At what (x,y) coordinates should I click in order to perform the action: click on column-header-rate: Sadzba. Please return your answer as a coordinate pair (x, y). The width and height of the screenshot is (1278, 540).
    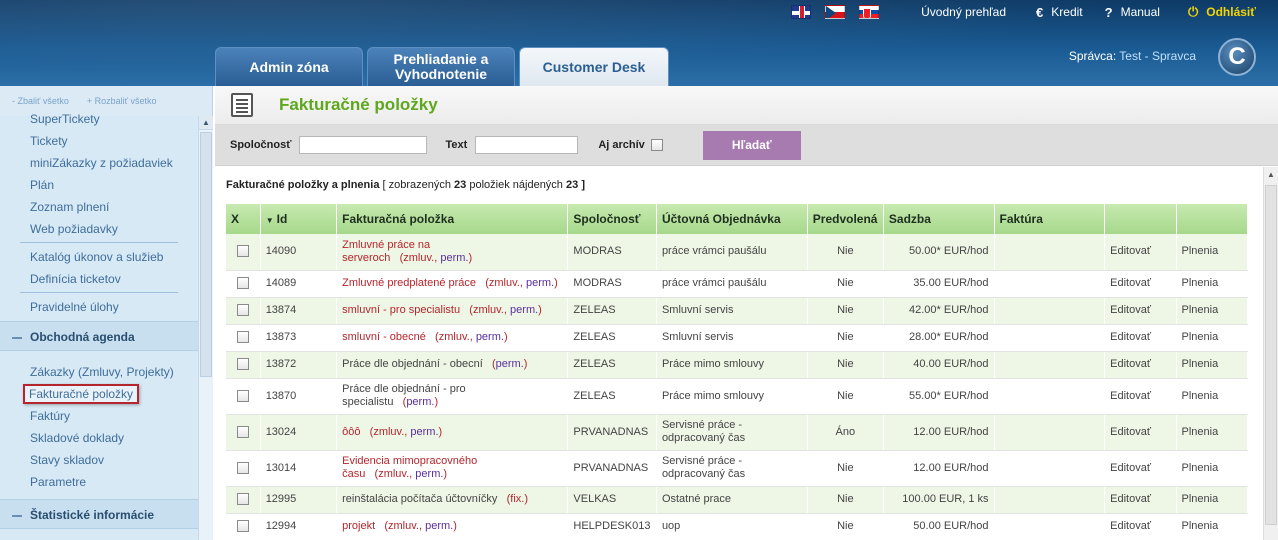
    Looking at the image, I should click on (939, 219).